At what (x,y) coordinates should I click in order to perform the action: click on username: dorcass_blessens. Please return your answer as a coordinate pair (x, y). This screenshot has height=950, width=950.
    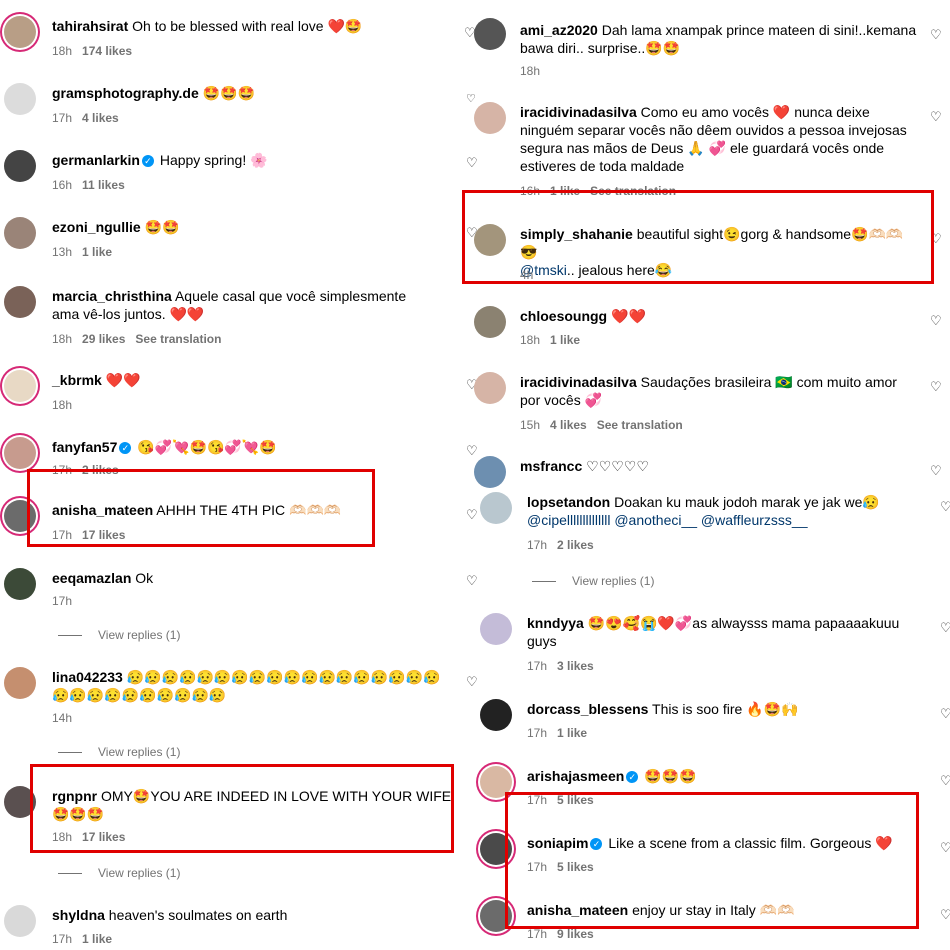
    Looking at the image, I should click on (587, 709).